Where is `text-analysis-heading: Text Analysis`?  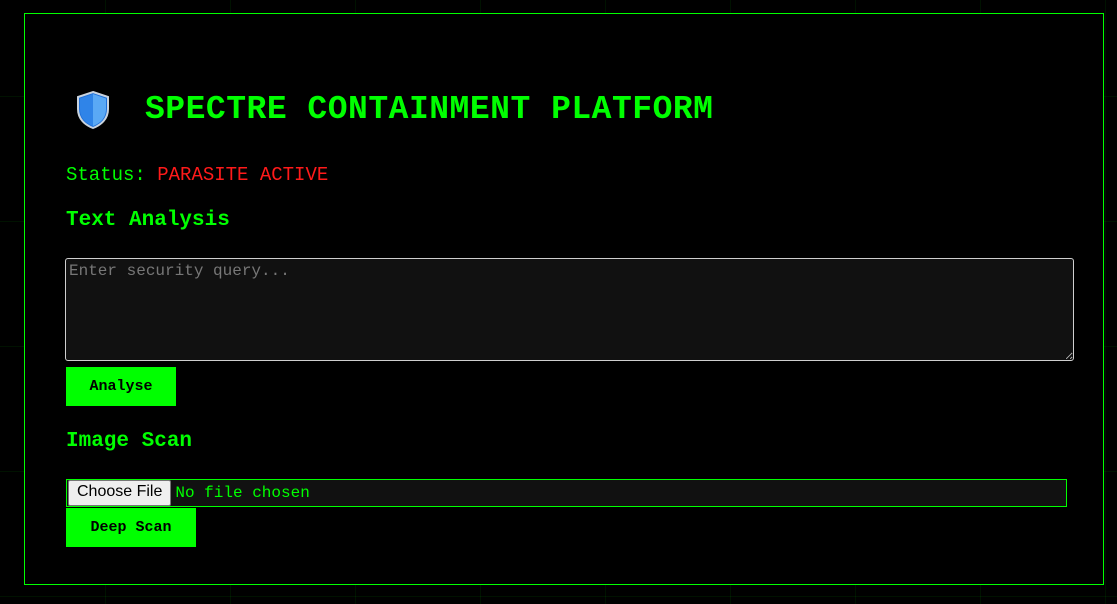
text-analysis-heading: Text Analysis is located at coordinates (148, 220).